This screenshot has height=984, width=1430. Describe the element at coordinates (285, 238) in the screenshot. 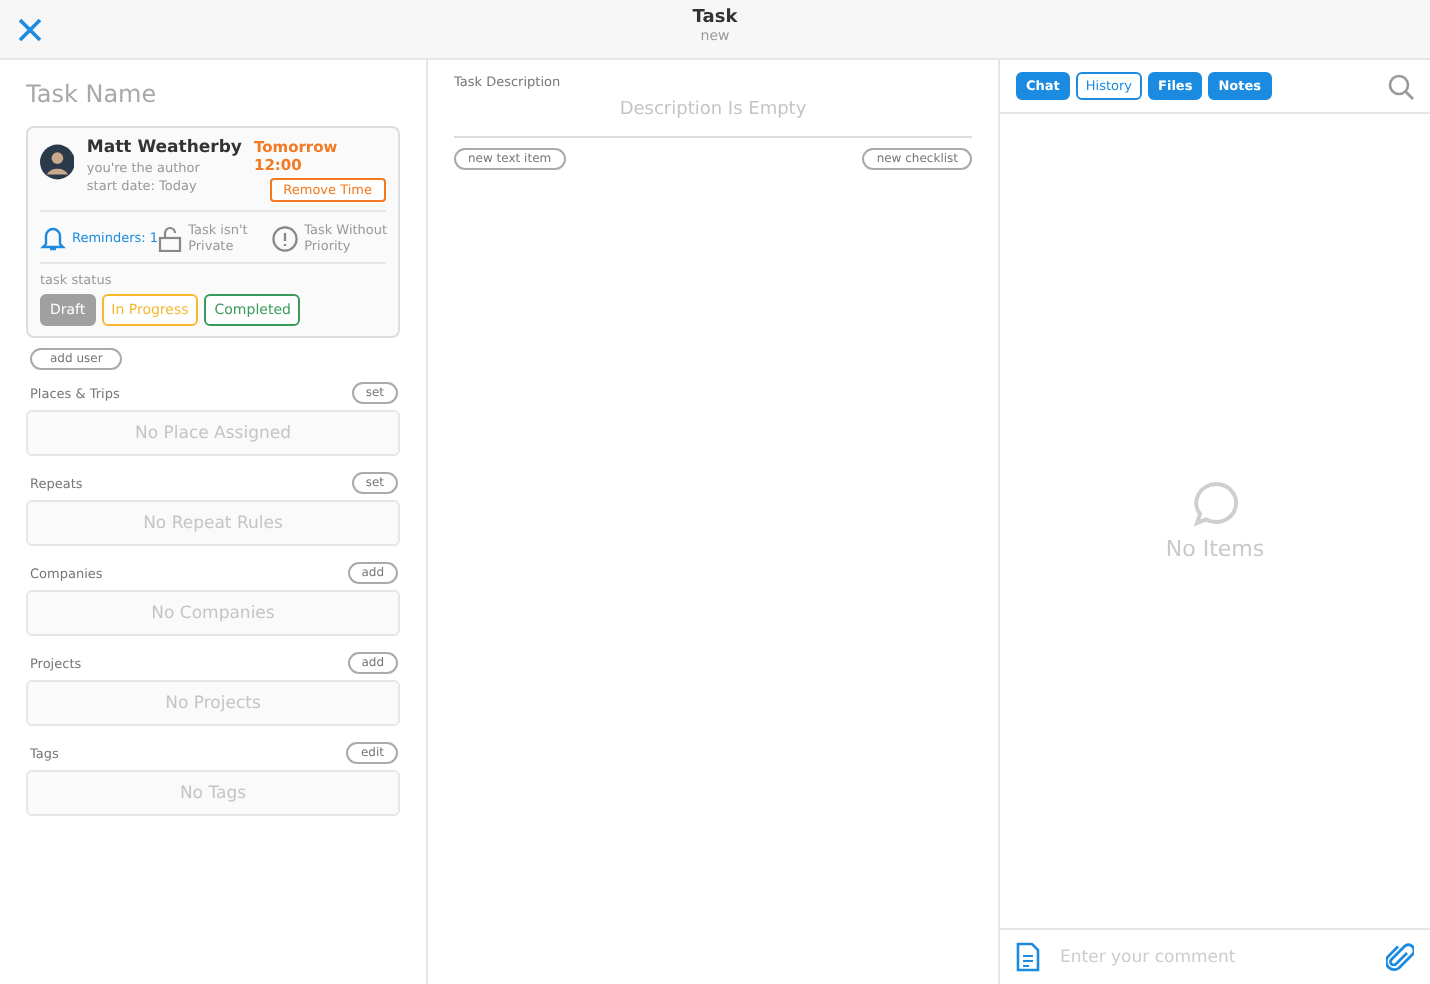

I see `exclamation-icon` at that location.